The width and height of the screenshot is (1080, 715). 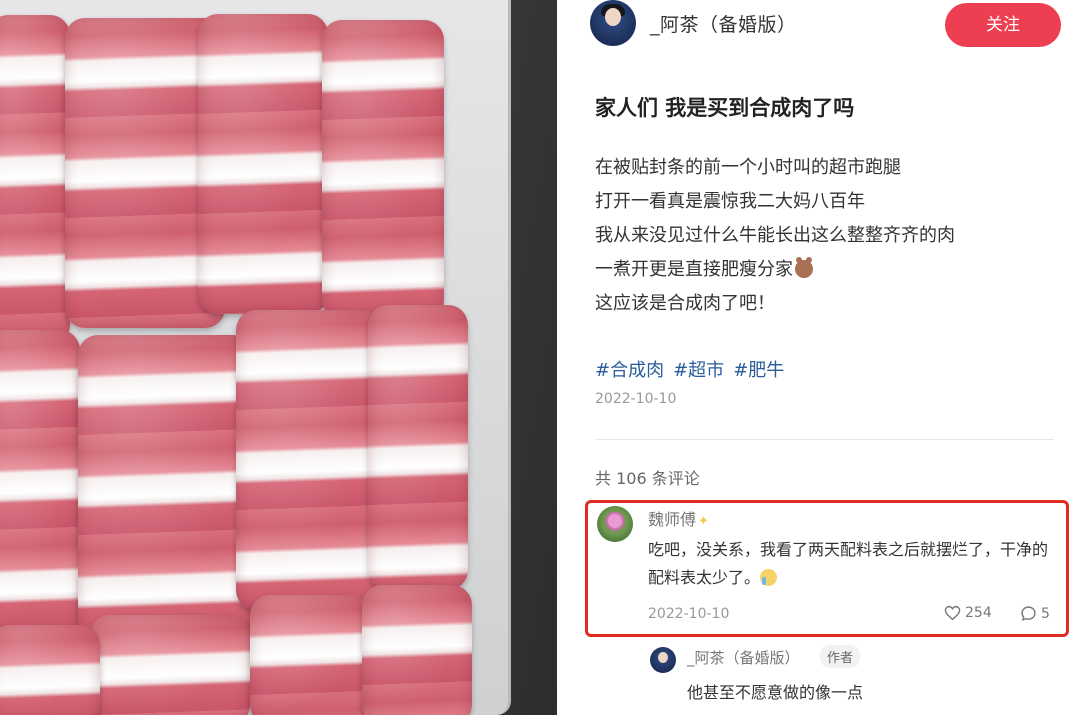 I want to click on comment-count: 共 106 条评论, so click(x=647, y=478).